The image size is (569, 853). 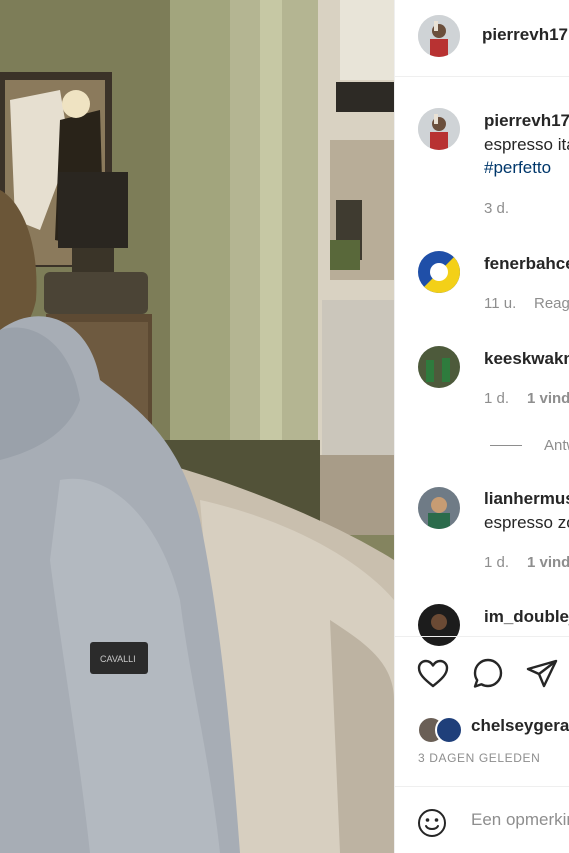 I want to click on comment-bubble-icon, so click(x=488, y=674).